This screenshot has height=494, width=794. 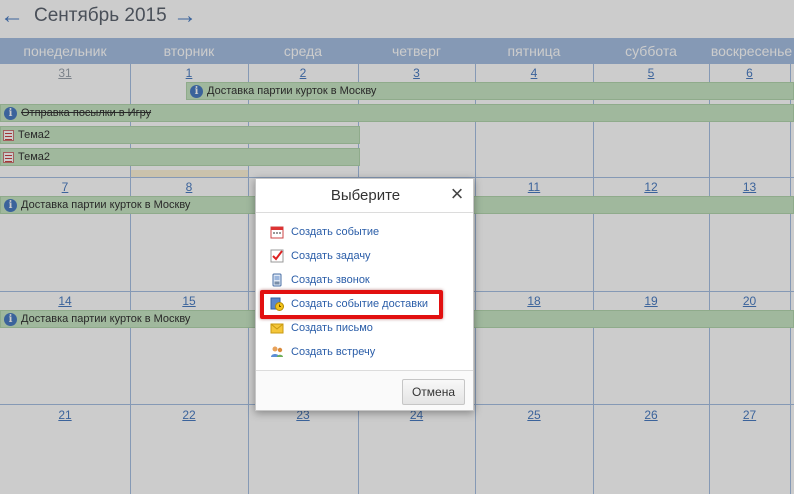 I want to click on create-email-item: Создать письмо, so click(x=321, y=328).